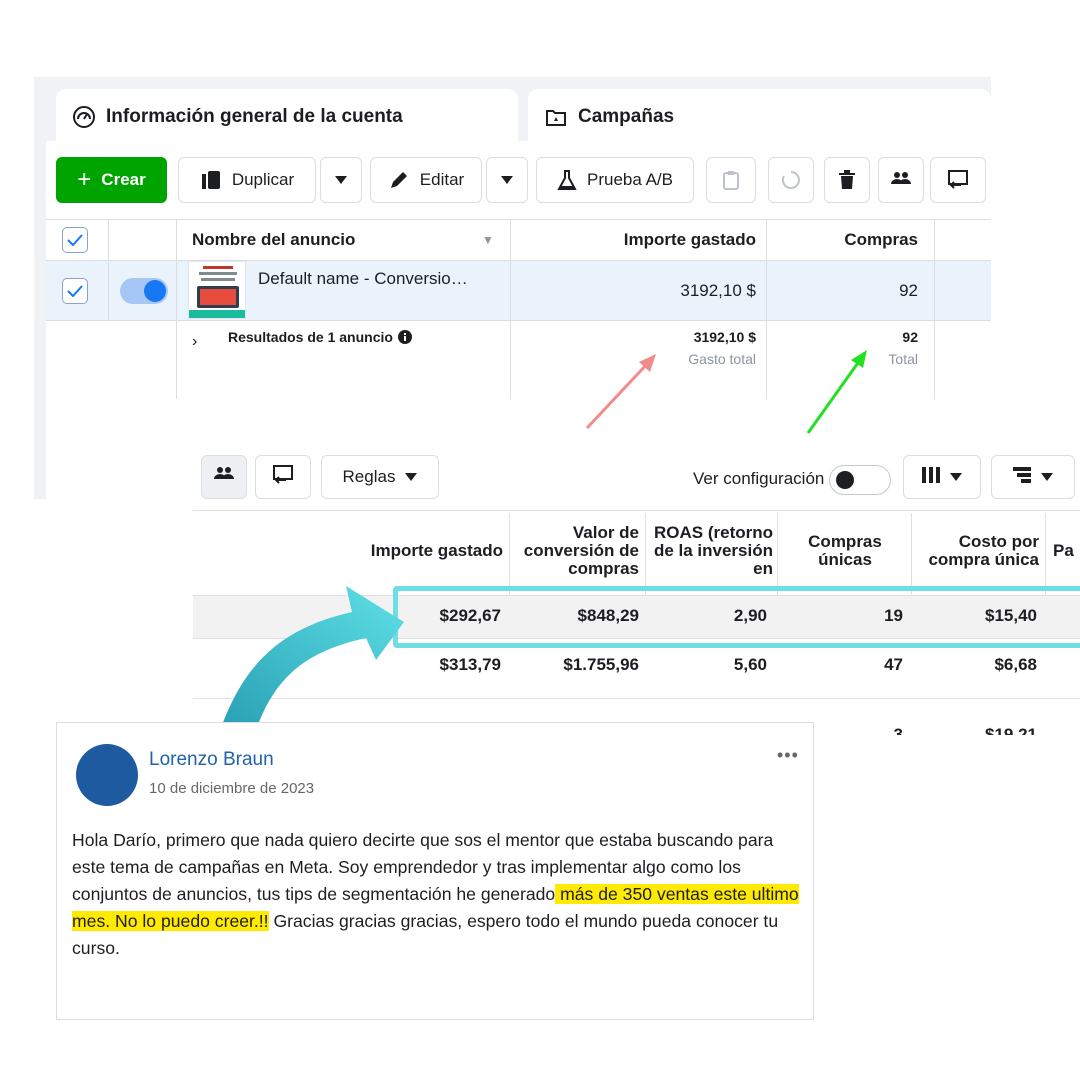 The height and width of the screenshot is (1080, 1080). Describe the element at coordinates (736, 617) in the screenshot. I see `highlight-box` at that location.